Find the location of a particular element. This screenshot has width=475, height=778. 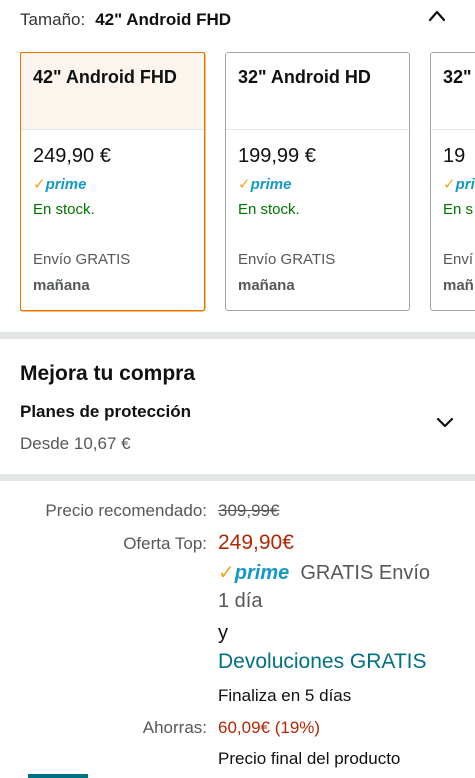

final-price-note: Precio final del producto is located at coordinates (309, 758).